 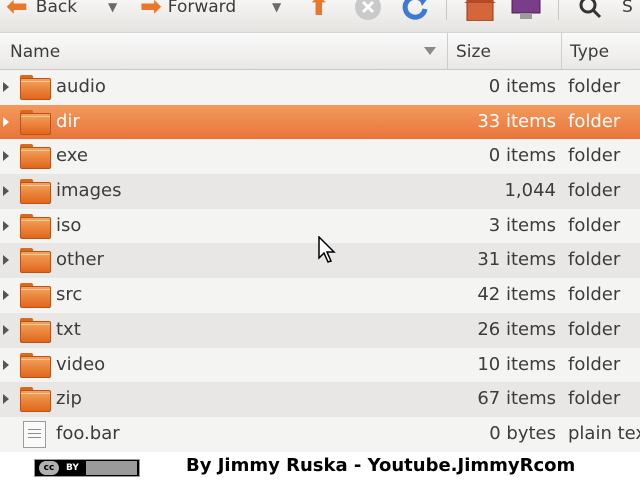 I want to click on column-header-type: Type, so click(x=601, y=52).